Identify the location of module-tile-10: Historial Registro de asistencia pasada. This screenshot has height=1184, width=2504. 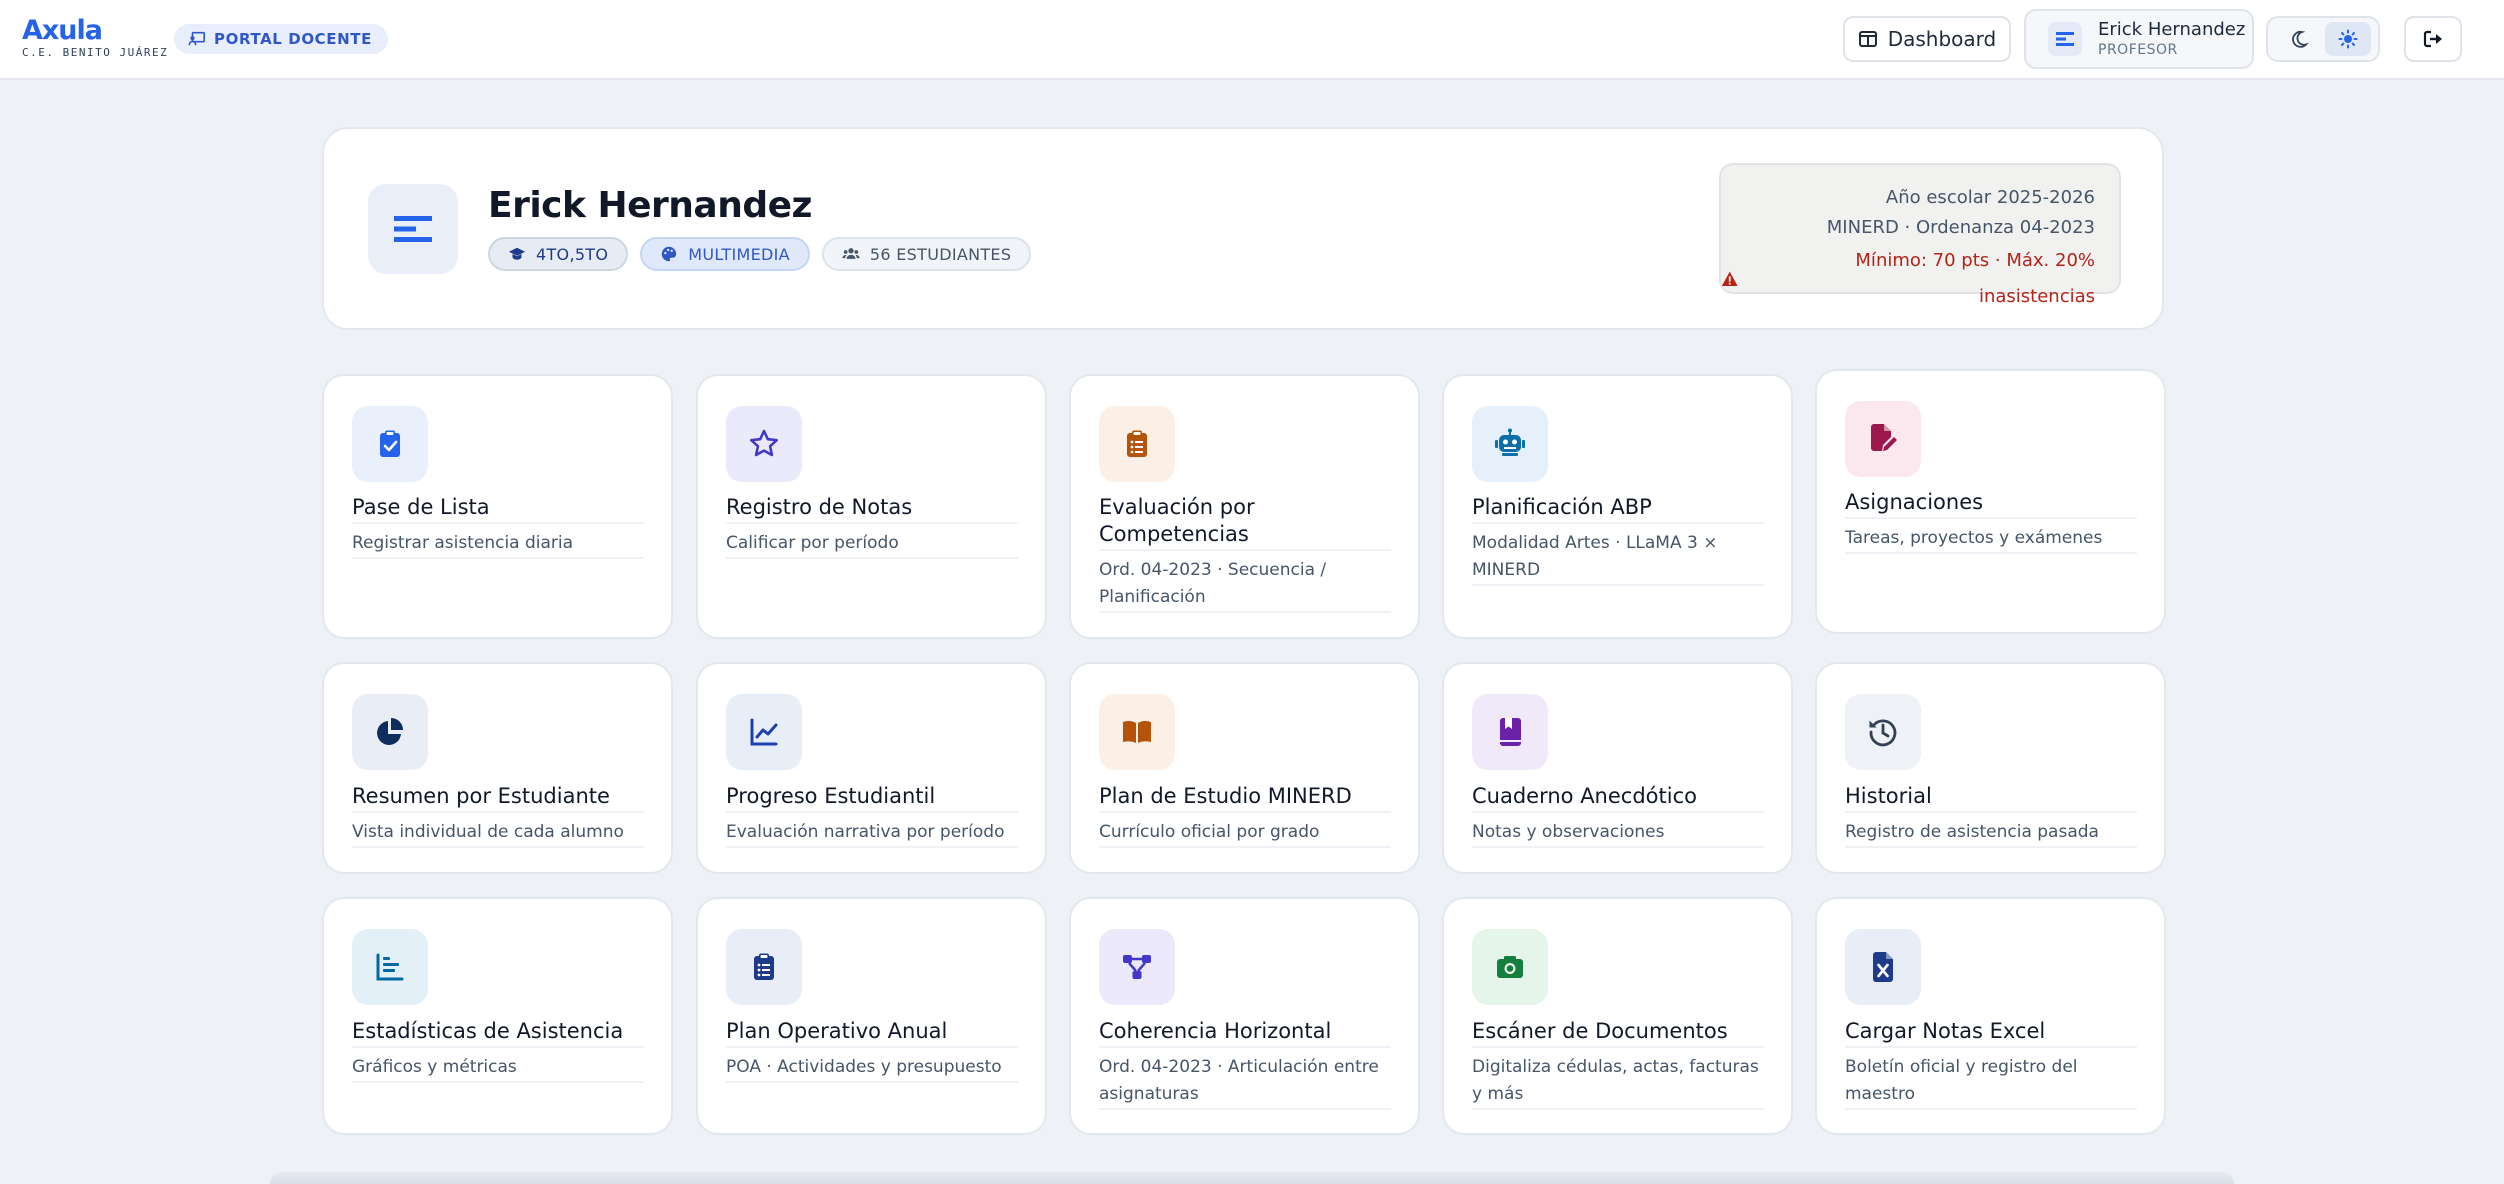
(1990, 768).